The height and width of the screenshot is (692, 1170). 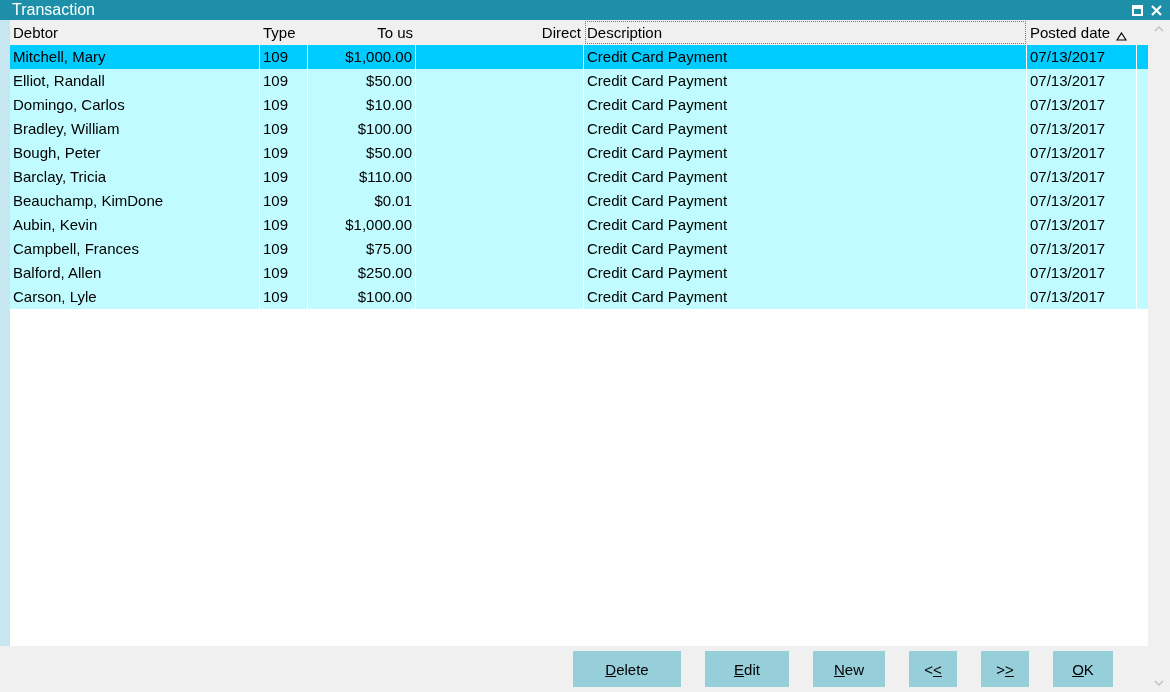 What do you see at coordinates (1005, 669) in the screenshot?
I see `action-button: >>` at bounding box center [1005, 669].